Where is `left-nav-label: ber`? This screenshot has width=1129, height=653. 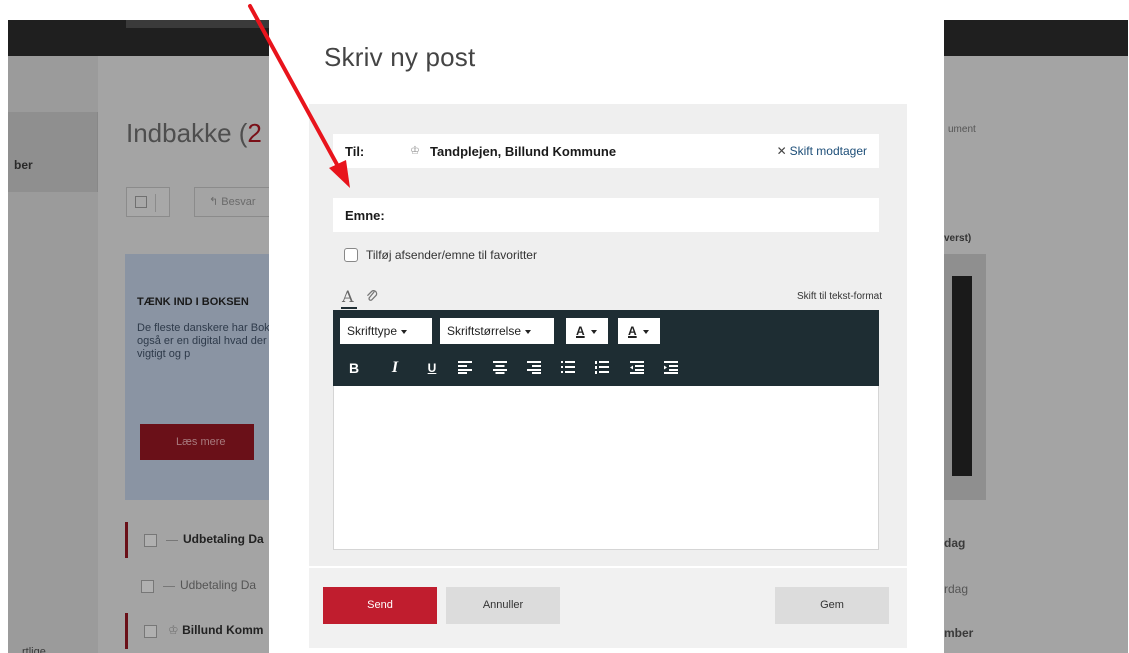
left-nav-label: ber is located at coordinates (23, 165).